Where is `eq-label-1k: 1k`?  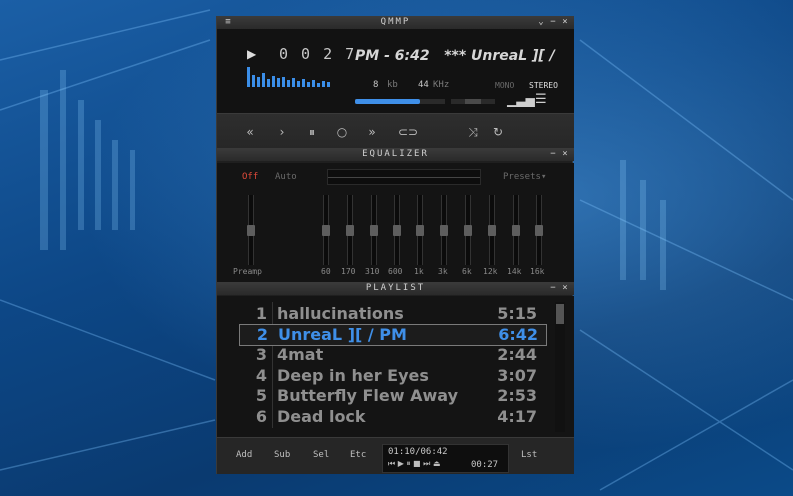
eq-label-1k: 1k is located at coordinates (419, 271).